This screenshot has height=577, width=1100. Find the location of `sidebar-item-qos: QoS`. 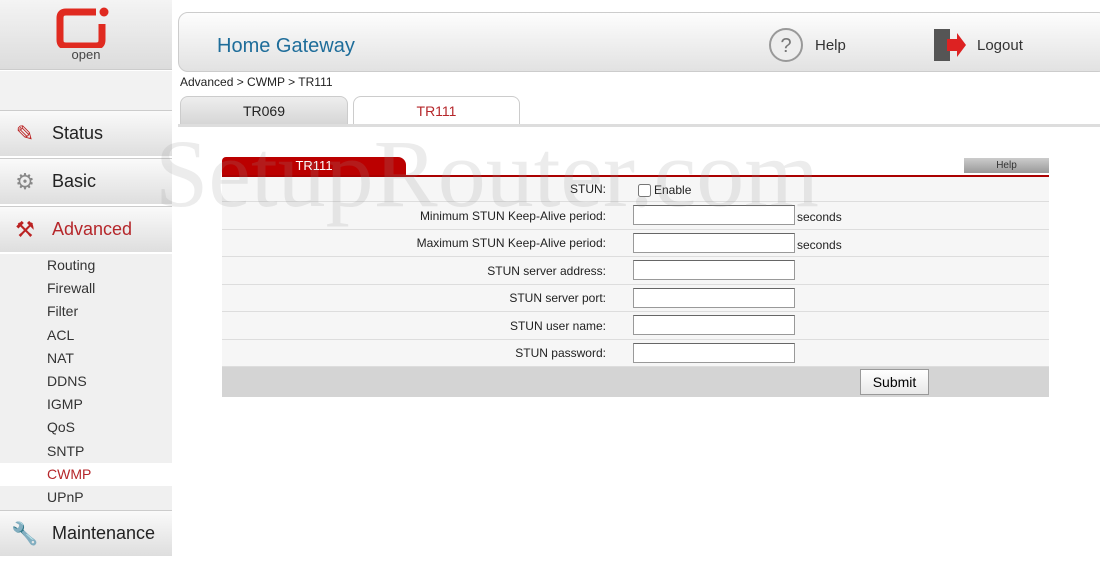

sidebar-item-qos: QoS is located at coordinates (86, 427).